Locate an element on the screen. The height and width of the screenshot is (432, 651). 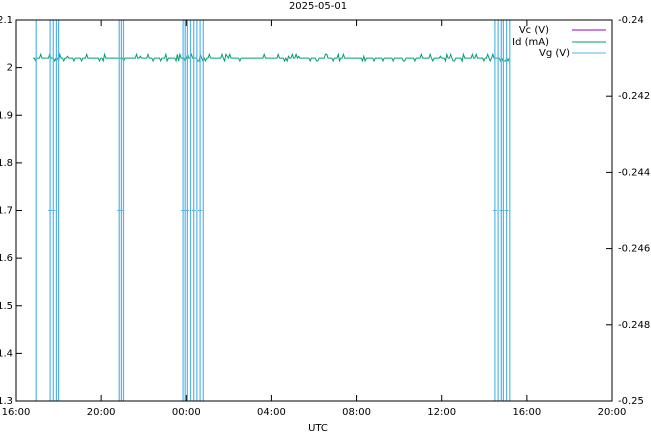
x-axis-label: UTC is located at coordinates (318, 427).